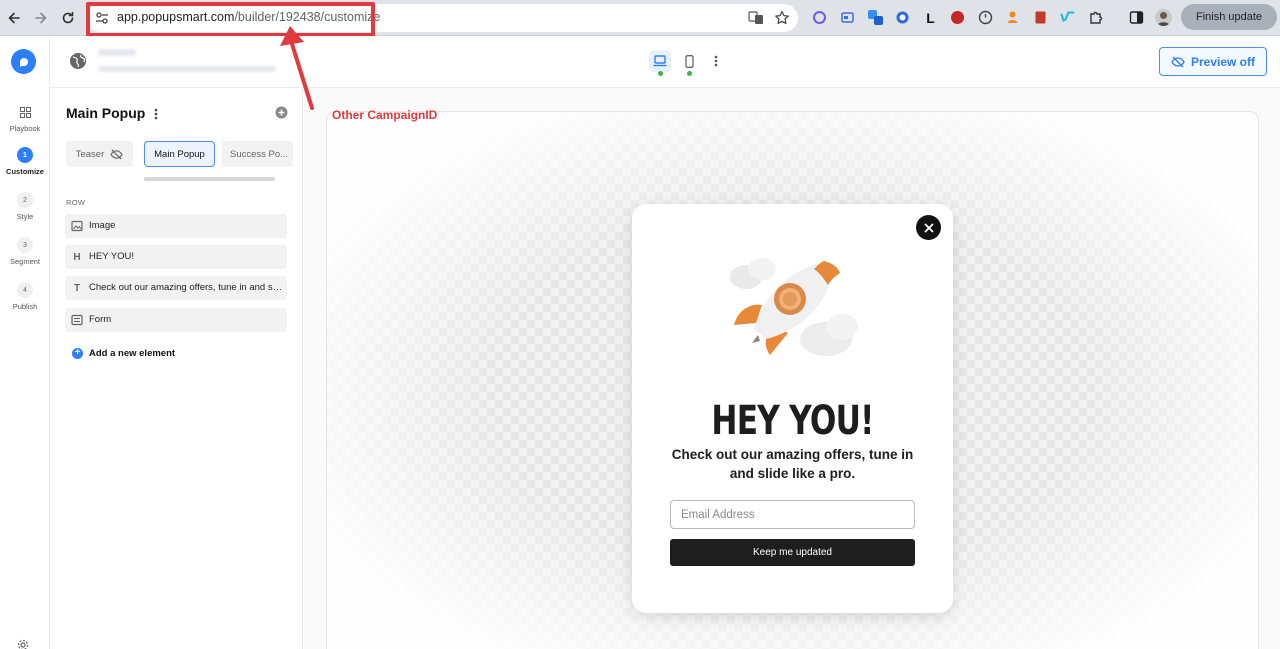 Image resolution: width=1280 pixels, height=649 pixels. Describe the element at coordinates (25, 155) in the screenshot. I see `step-number-badge: 1` at that location.